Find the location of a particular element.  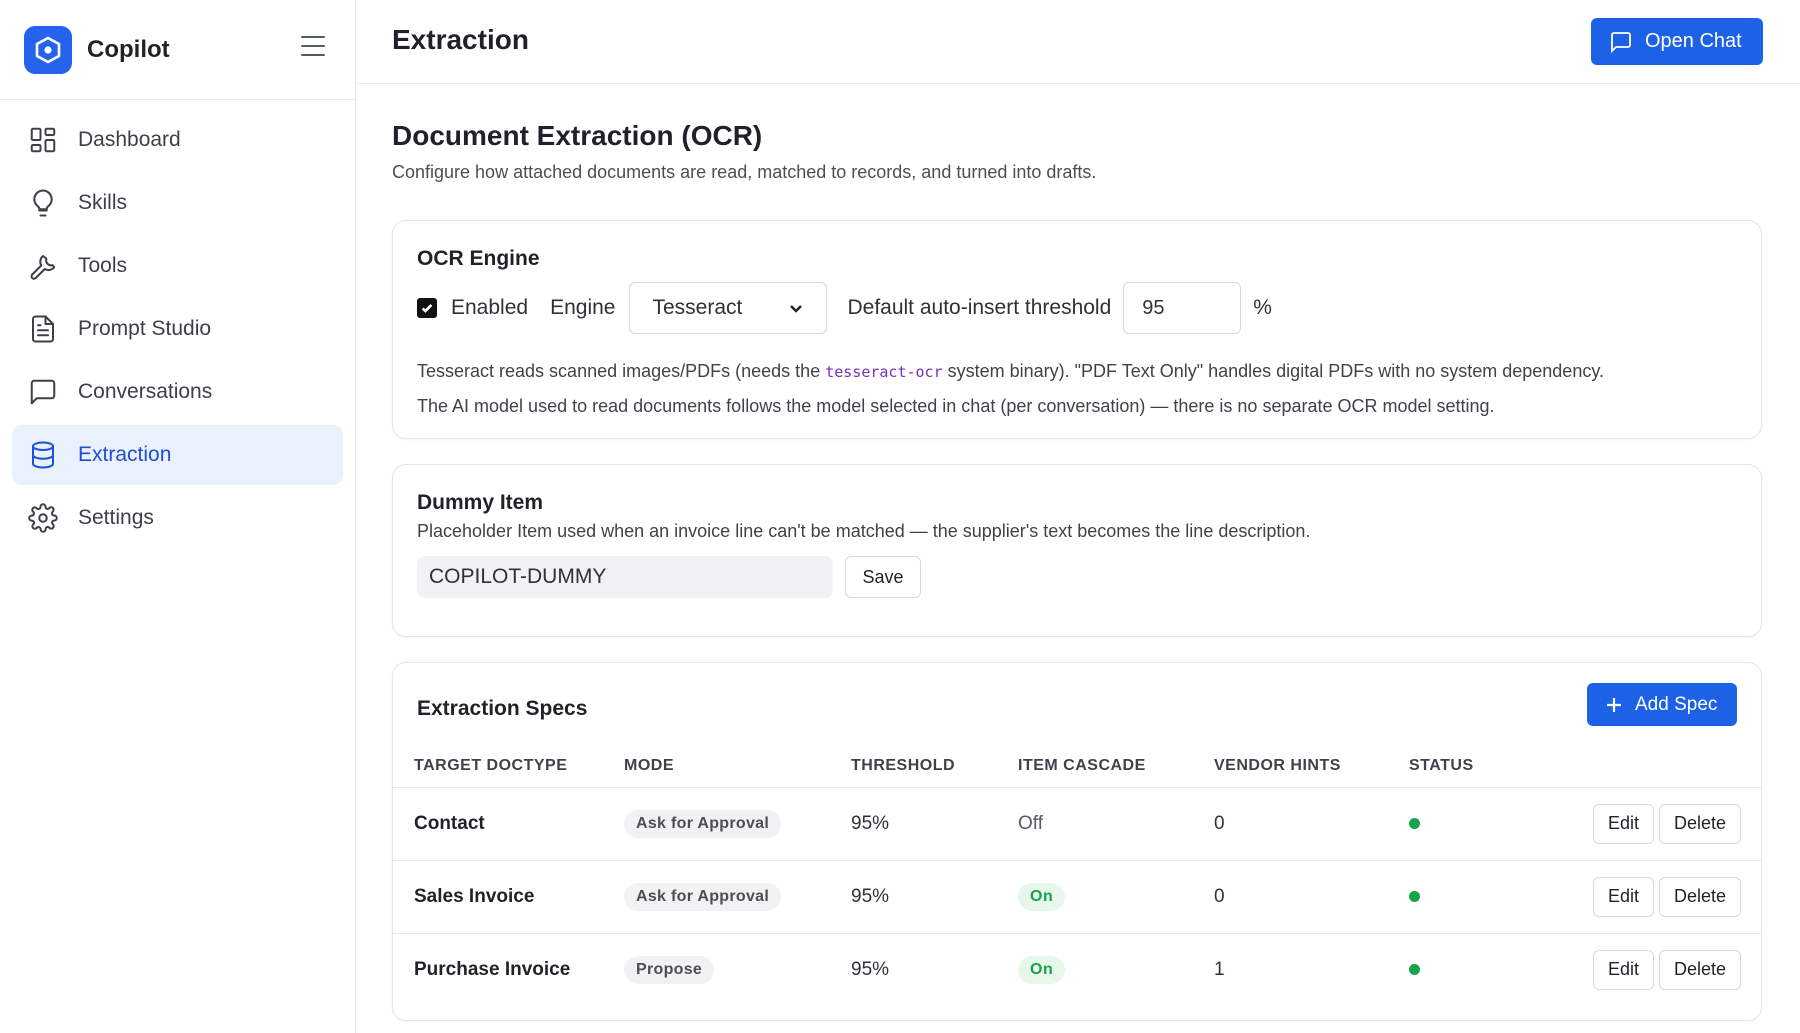

sidebar-item-label: Settings is located at coordinates (116, 517).